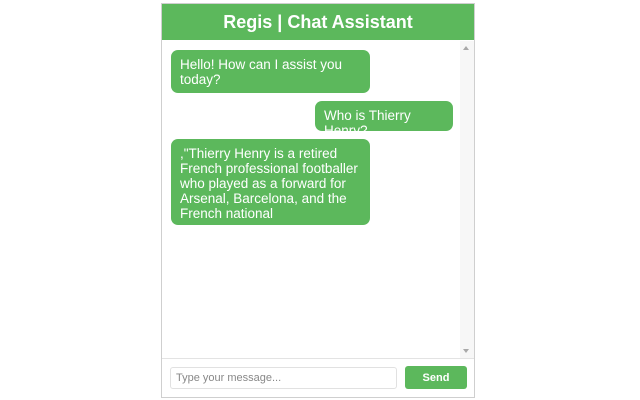  Describe the element at coordinates (467, 199) in the screenshot. I see `message-scrollbar` at that location.